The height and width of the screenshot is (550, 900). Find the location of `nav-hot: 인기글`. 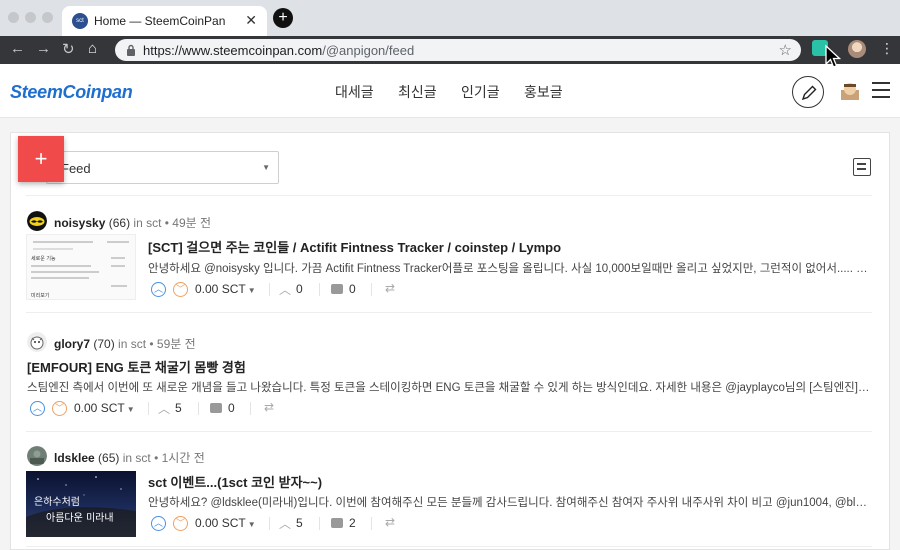

nav-hot: 인기글 is located at coordinates (480, 92).